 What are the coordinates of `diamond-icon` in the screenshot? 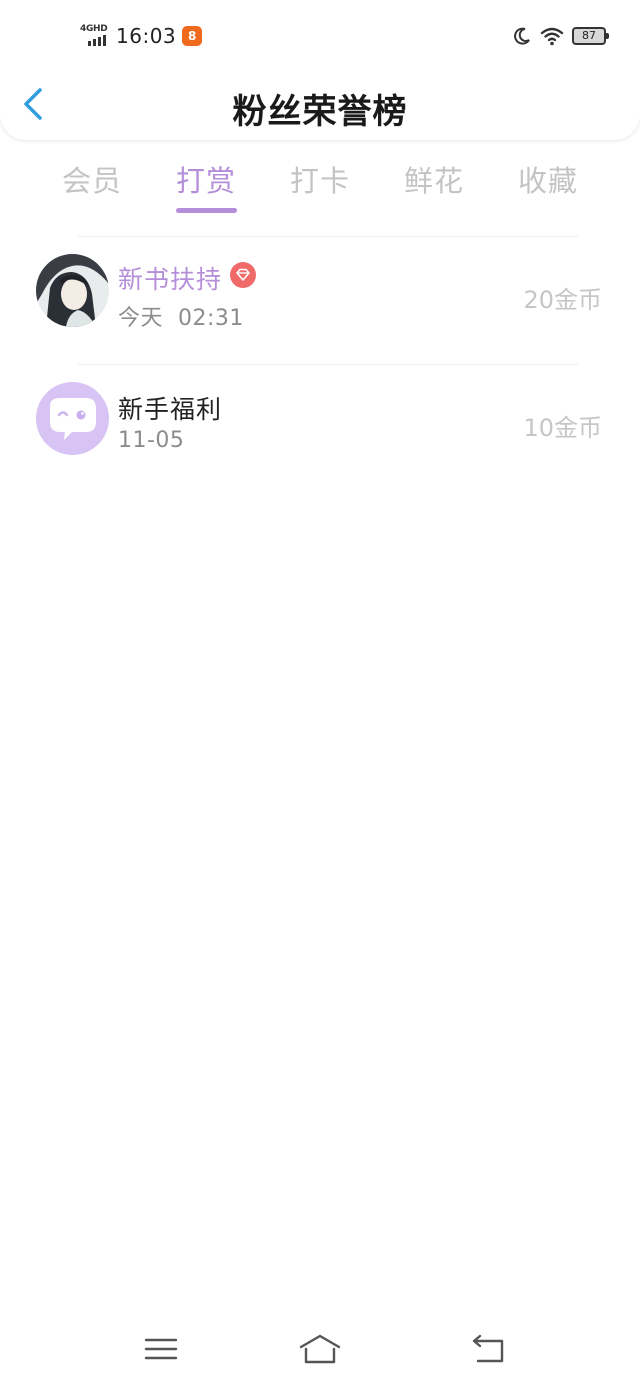 It's located at (243, 275).